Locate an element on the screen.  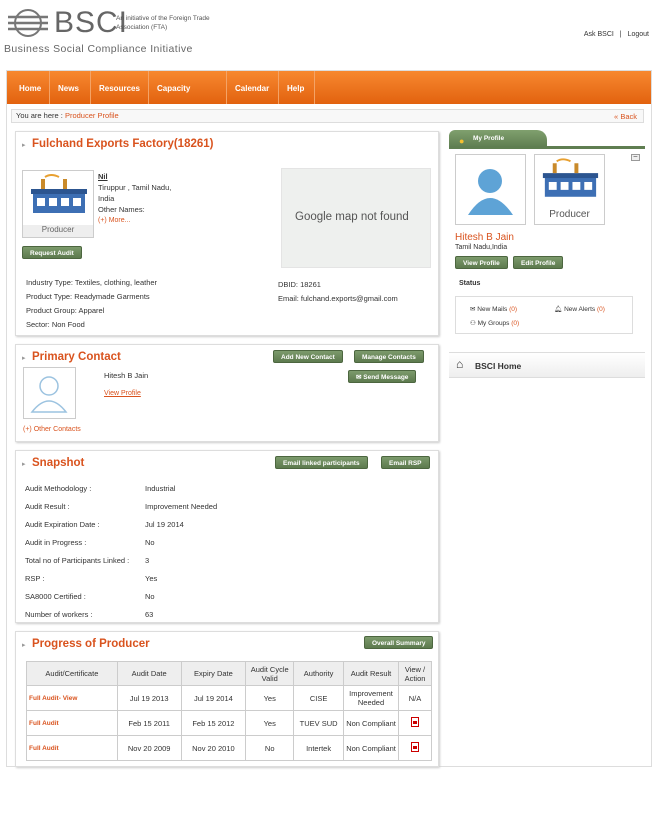
tab-label: My Profile is located at coordinates (489, 138).